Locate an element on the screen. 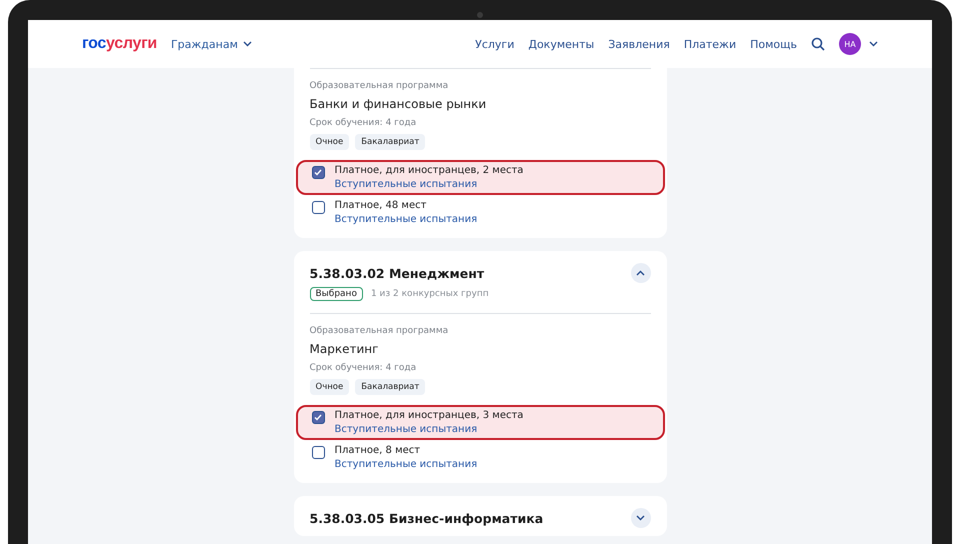  nav-link: Заявления is located at coordinates (639, 44).